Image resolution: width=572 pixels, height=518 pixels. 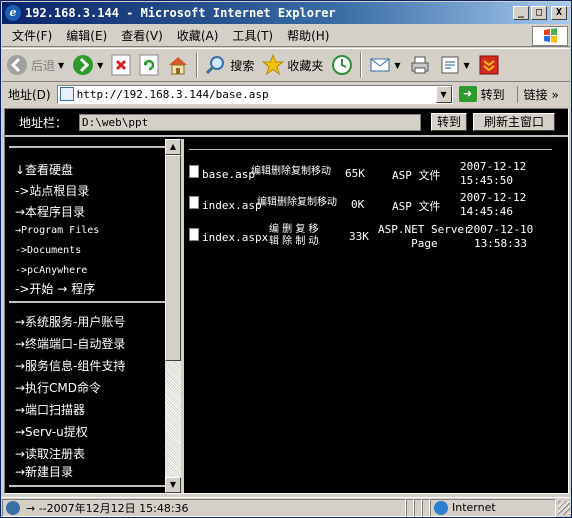 What do you see at coordinates (250, 122) in the screenshot?
I see `path-input: D:\web\ppt` at bounding box center [250, 122].